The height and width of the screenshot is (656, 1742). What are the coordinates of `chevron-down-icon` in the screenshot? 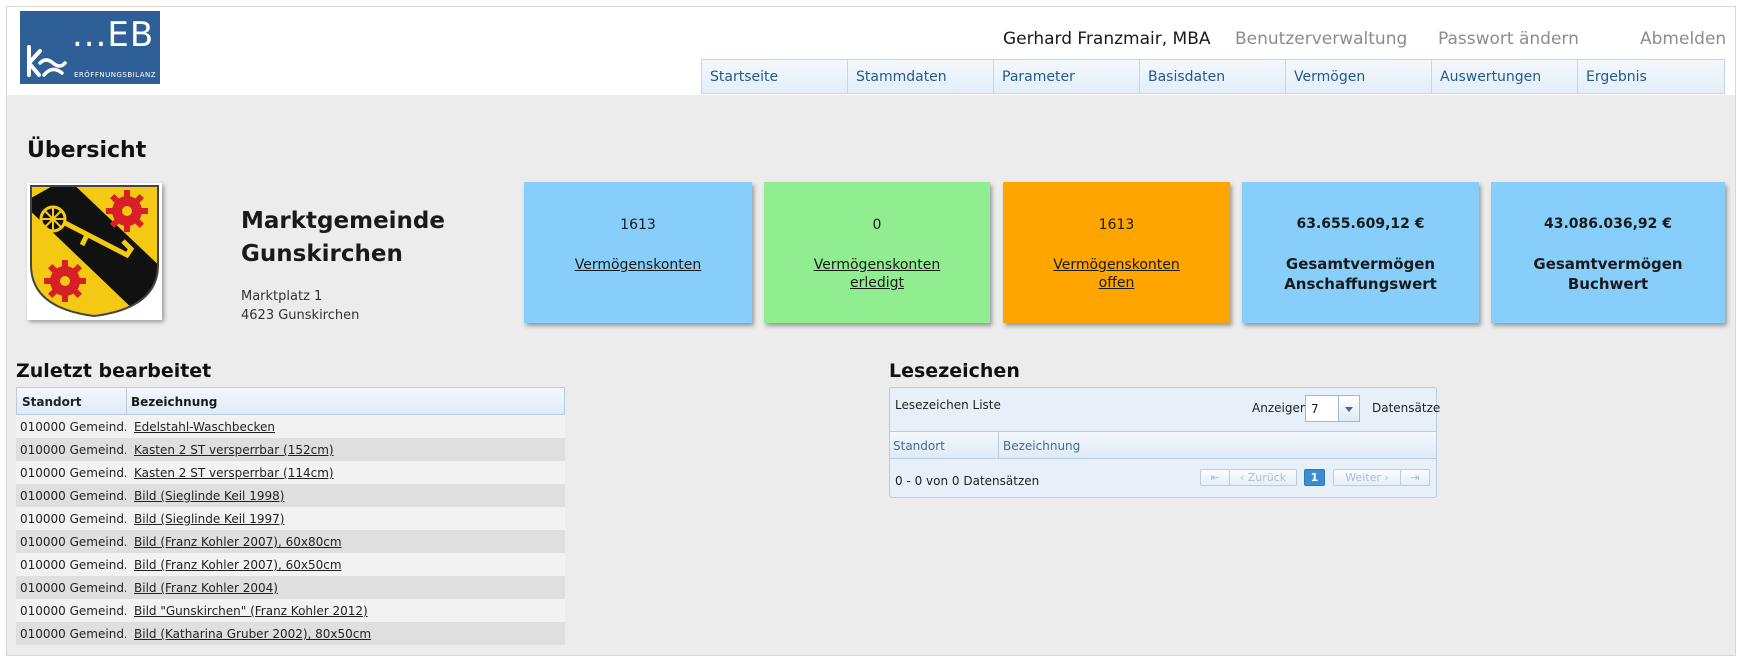 It's located at (1348, 408).